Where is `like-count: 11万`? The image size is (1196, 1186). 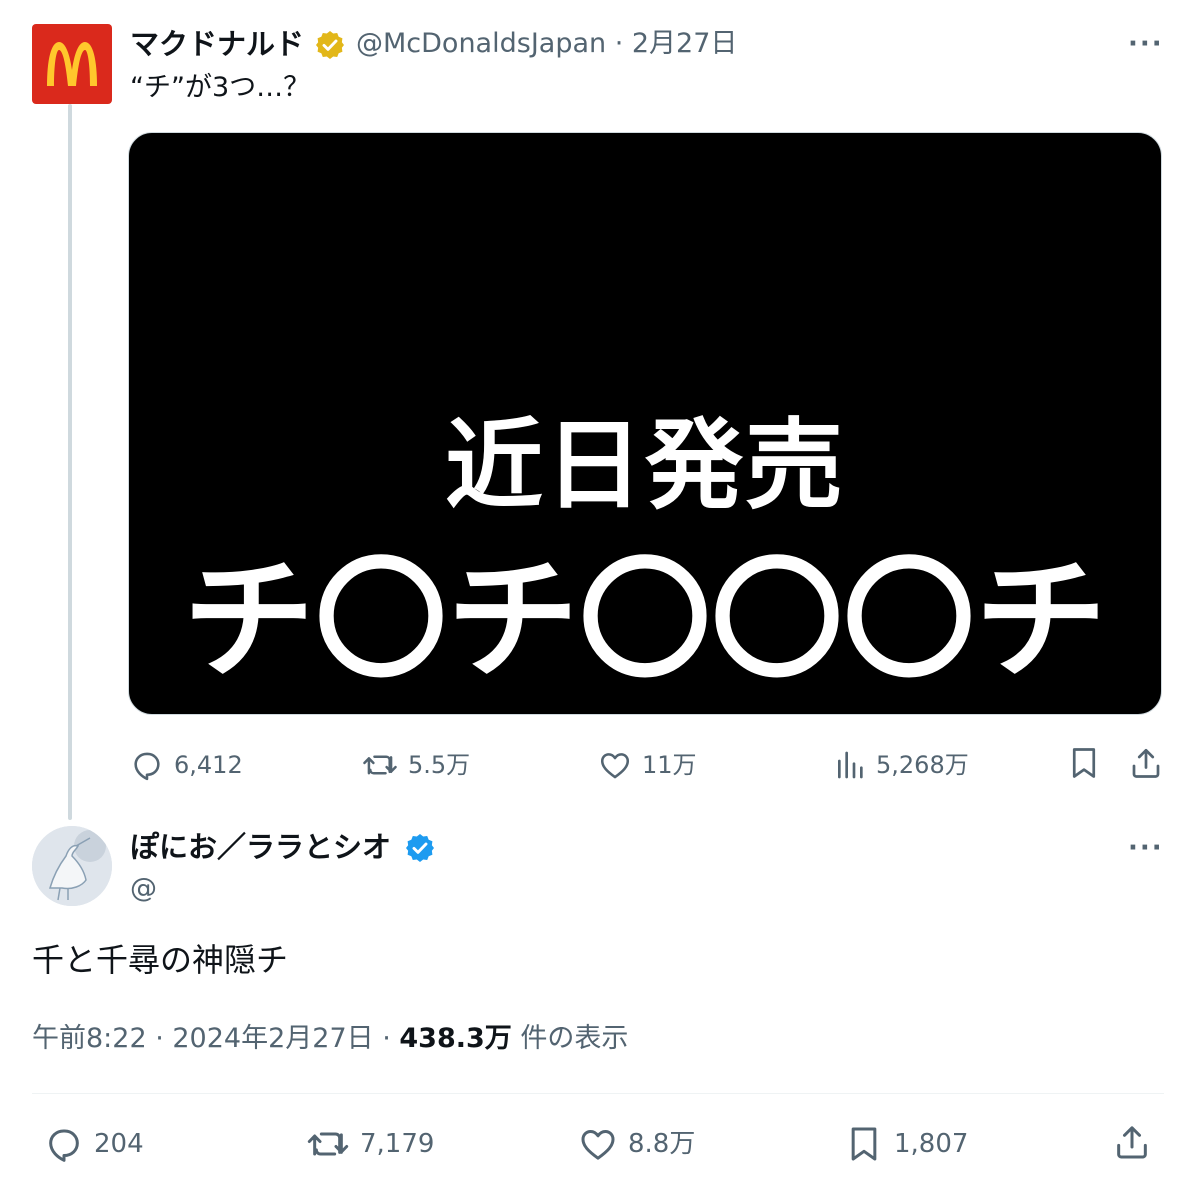 like-count: 11万 is located at coordinates (669, 765).